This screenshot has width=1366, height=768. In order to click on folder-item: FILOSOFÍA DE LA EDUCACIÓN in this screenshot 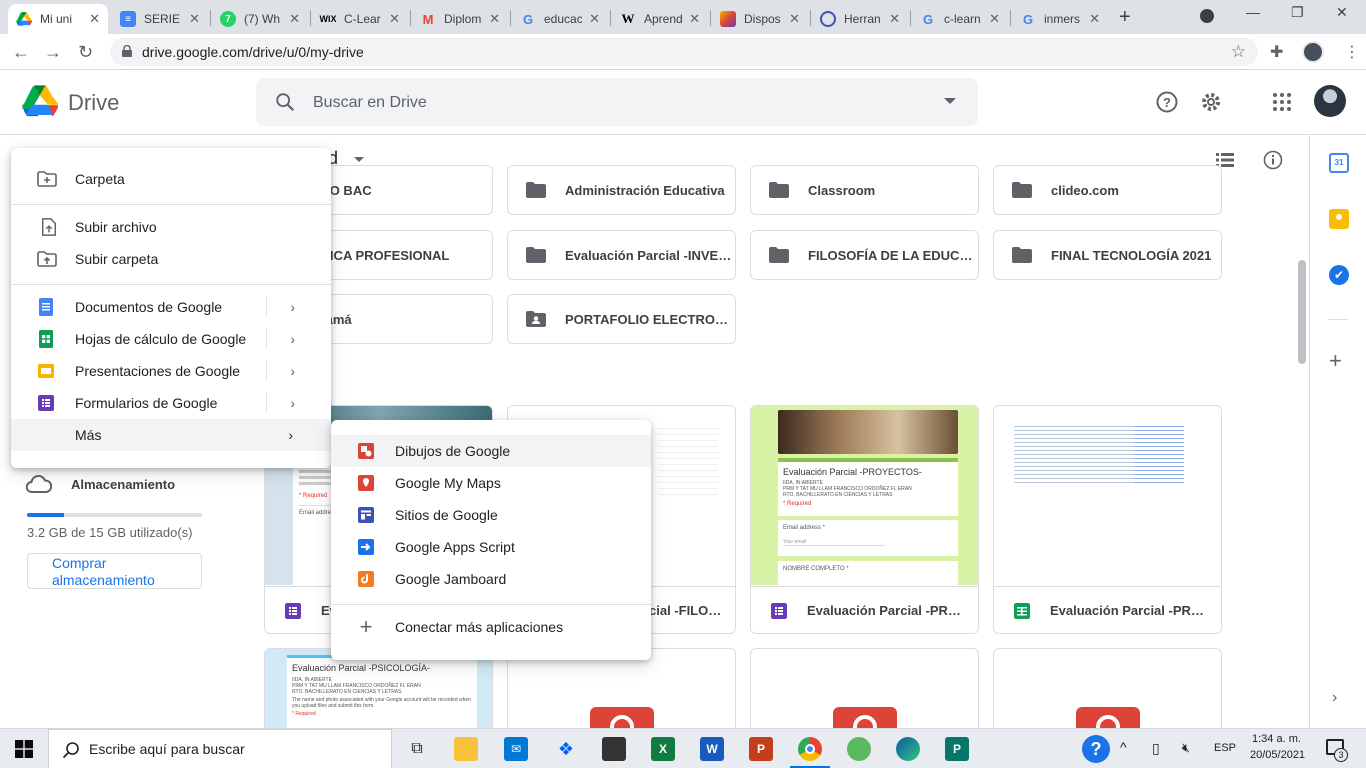, I will do `click(864, 255)`.